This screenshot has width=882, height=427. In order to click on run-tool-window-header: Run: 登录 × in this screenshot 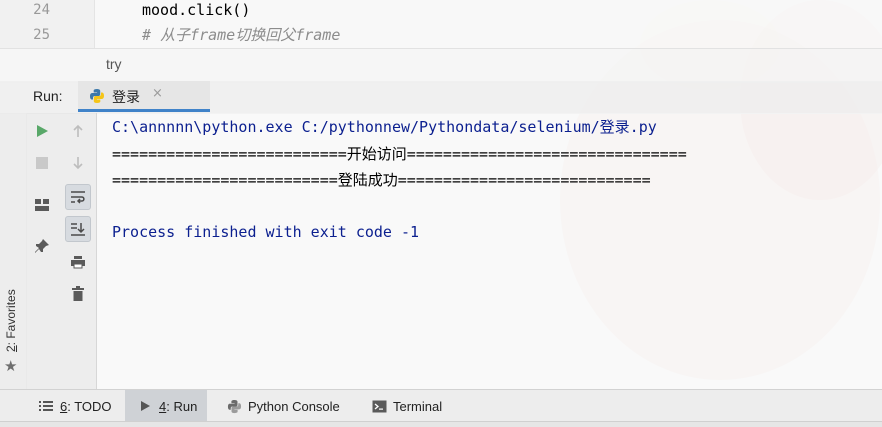, I will do `click(441, 97)`.